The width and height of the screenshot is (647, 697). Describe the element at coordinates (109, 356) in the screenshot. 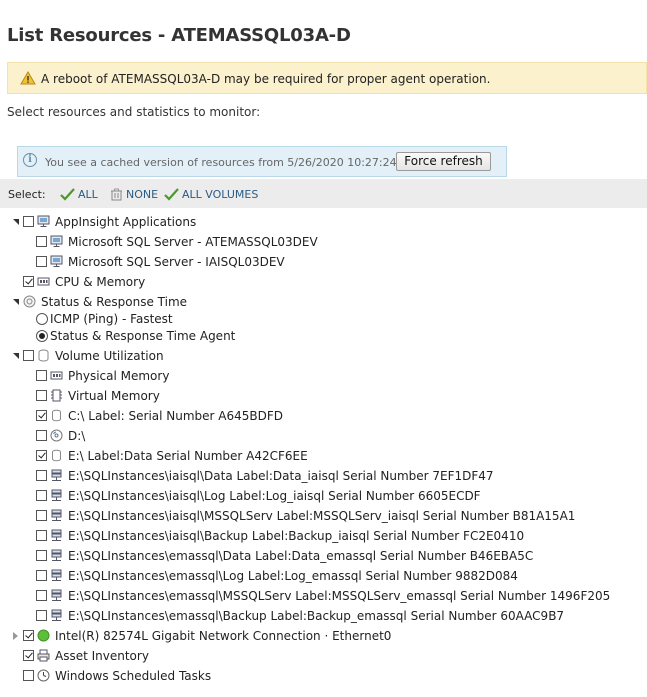

I see `tree-item-label: Volume Utilization` at that location.